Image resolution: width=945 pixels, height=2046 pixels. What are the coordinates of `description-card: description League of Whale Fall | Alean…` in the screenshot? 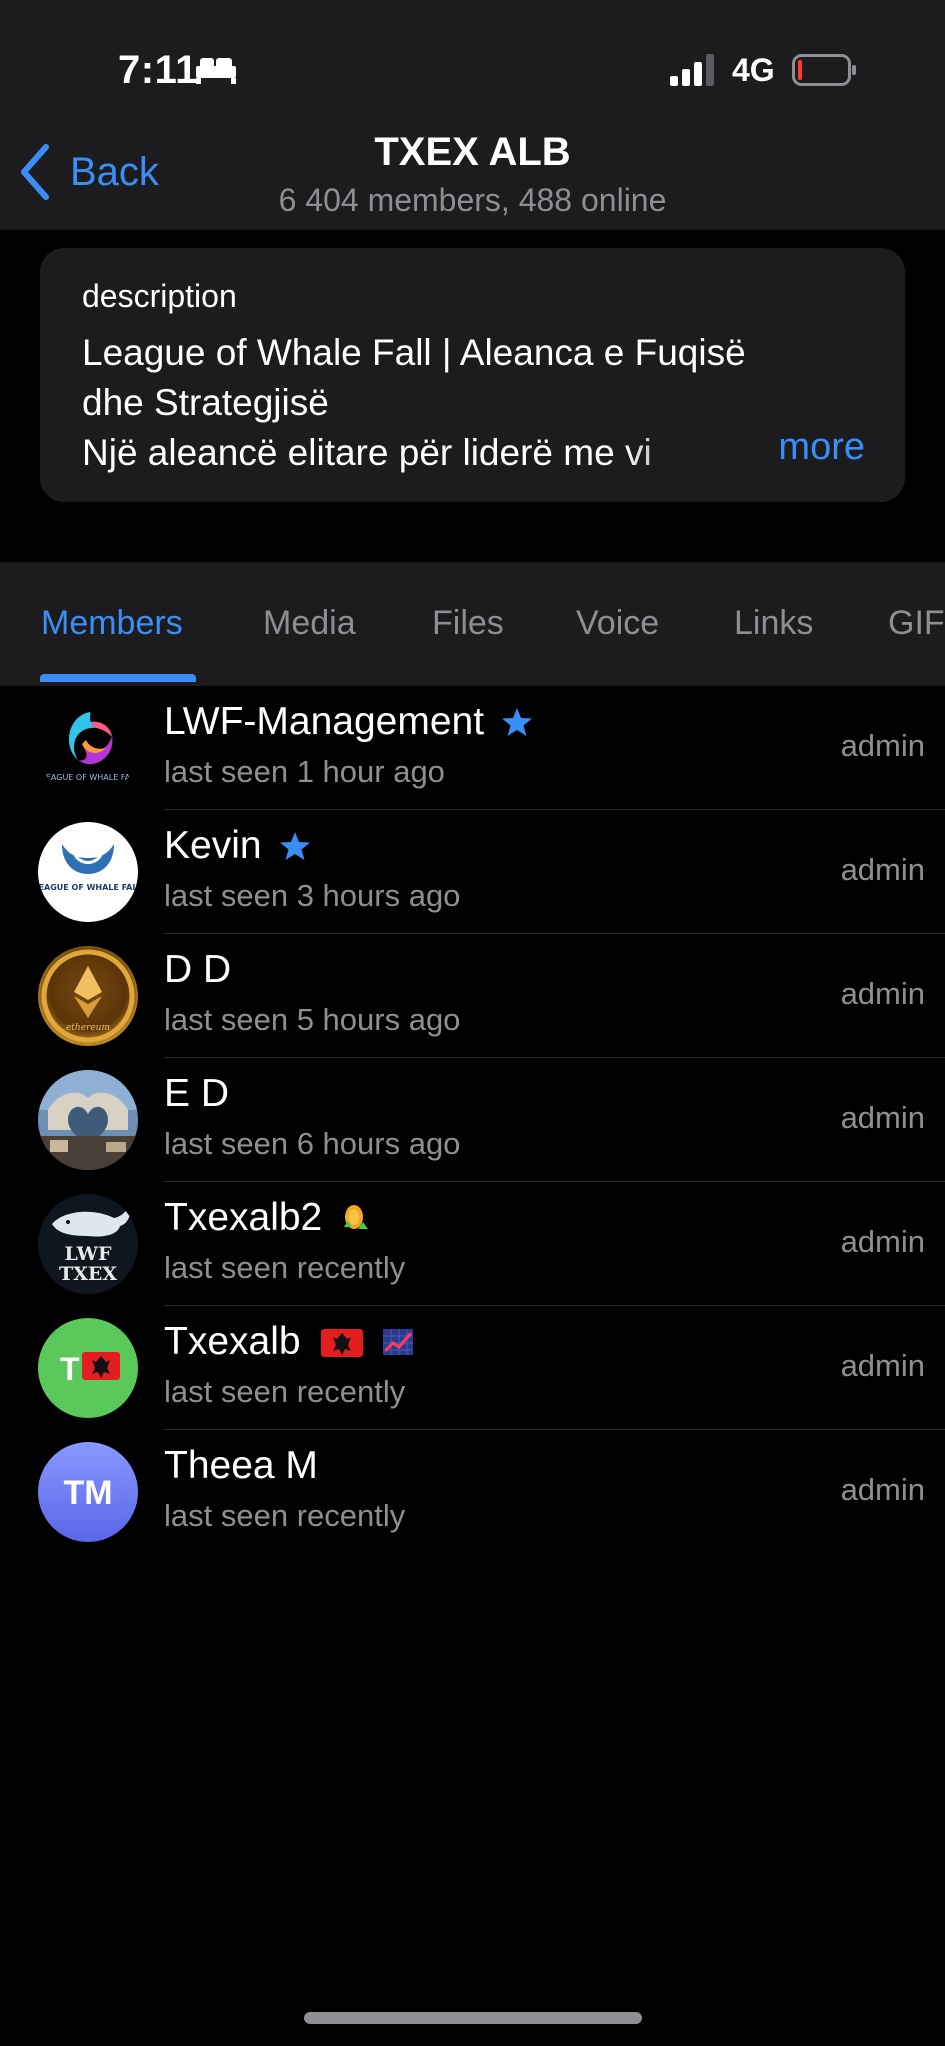 It's located at (472, 375).